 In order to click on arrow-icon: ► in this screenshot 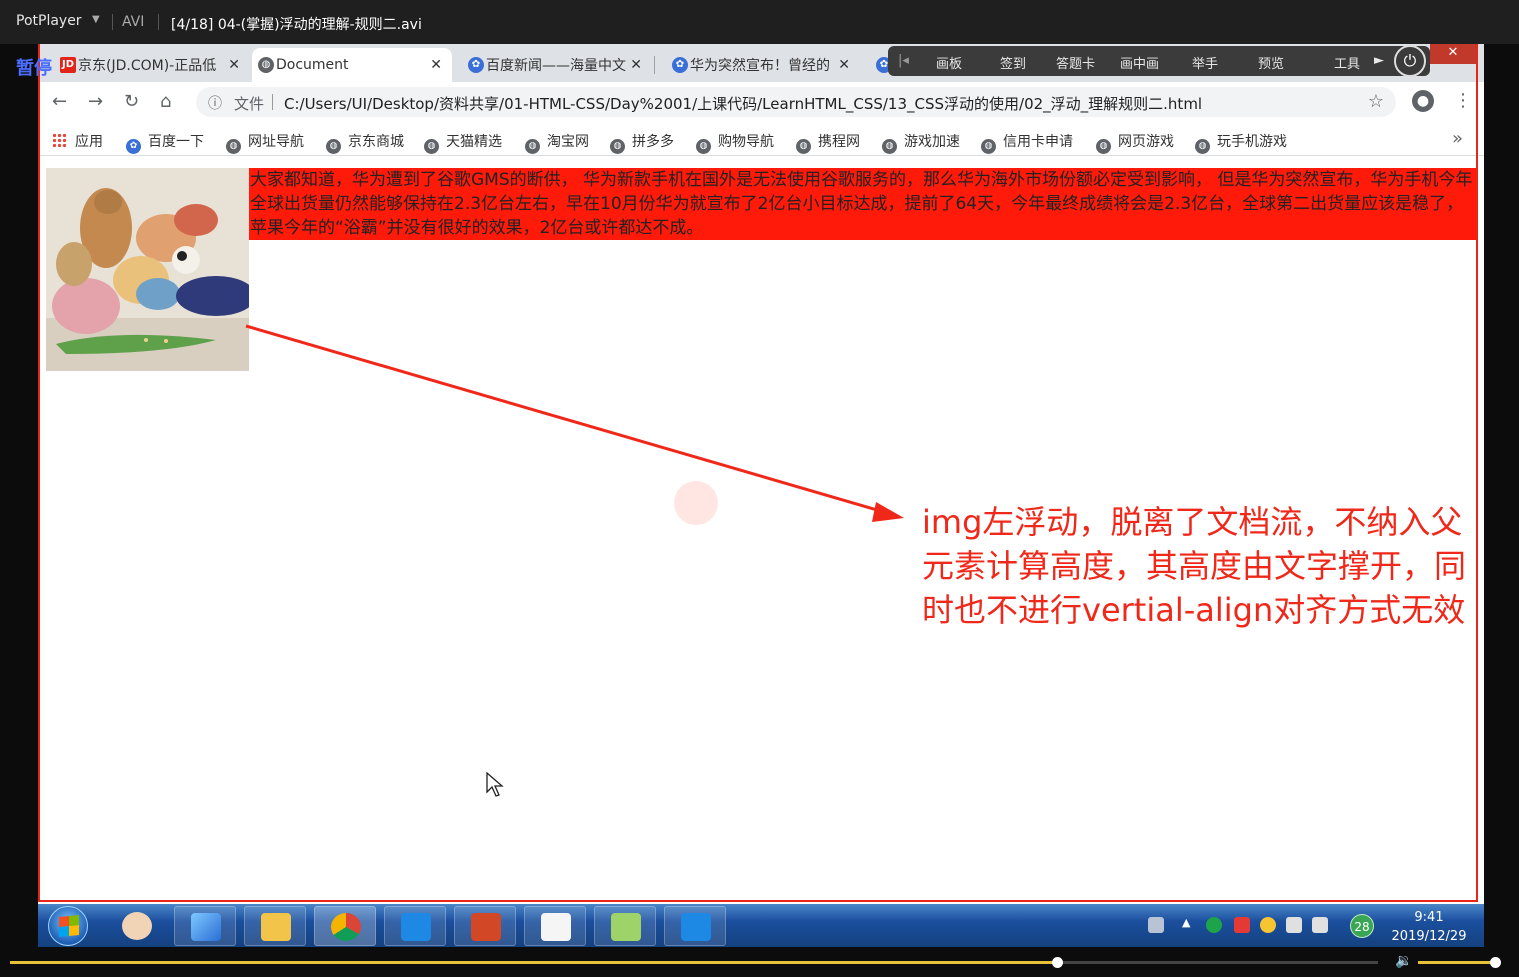, I will do `click(1379, 60)`.